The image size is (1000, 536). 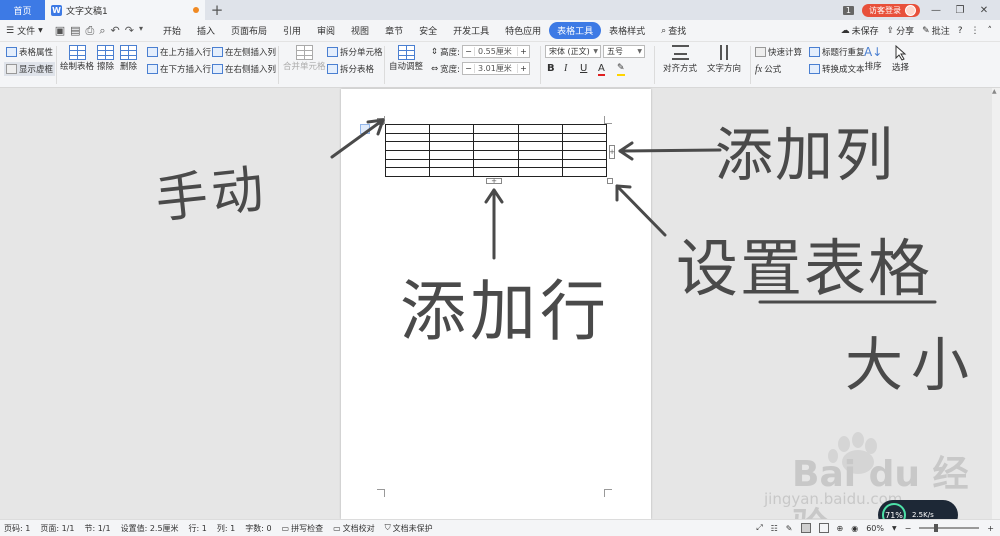 What do you see at coordinates (936, 528) in the screenshot?
I see `zoom-slider-knob` at bounding box center [936, 528].